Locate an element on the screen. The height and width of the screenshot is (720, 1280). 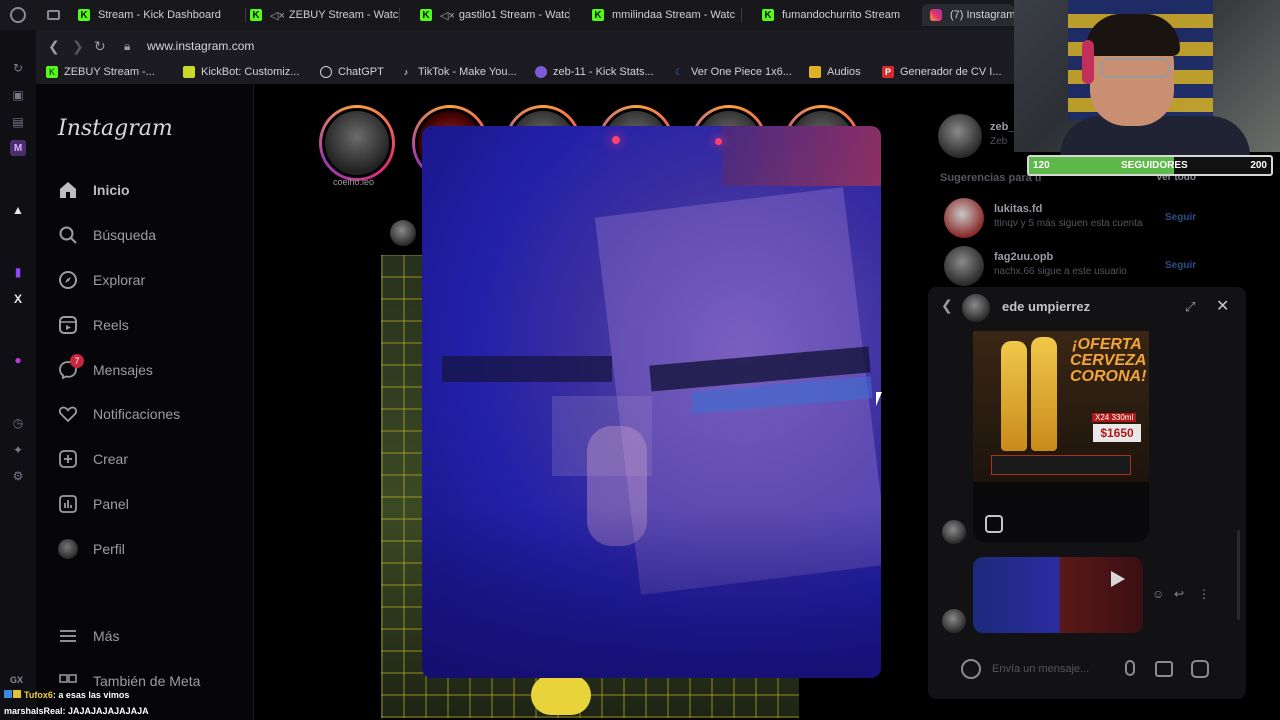
tiktok-icon: ♪ is located at coordinates (406, 72).